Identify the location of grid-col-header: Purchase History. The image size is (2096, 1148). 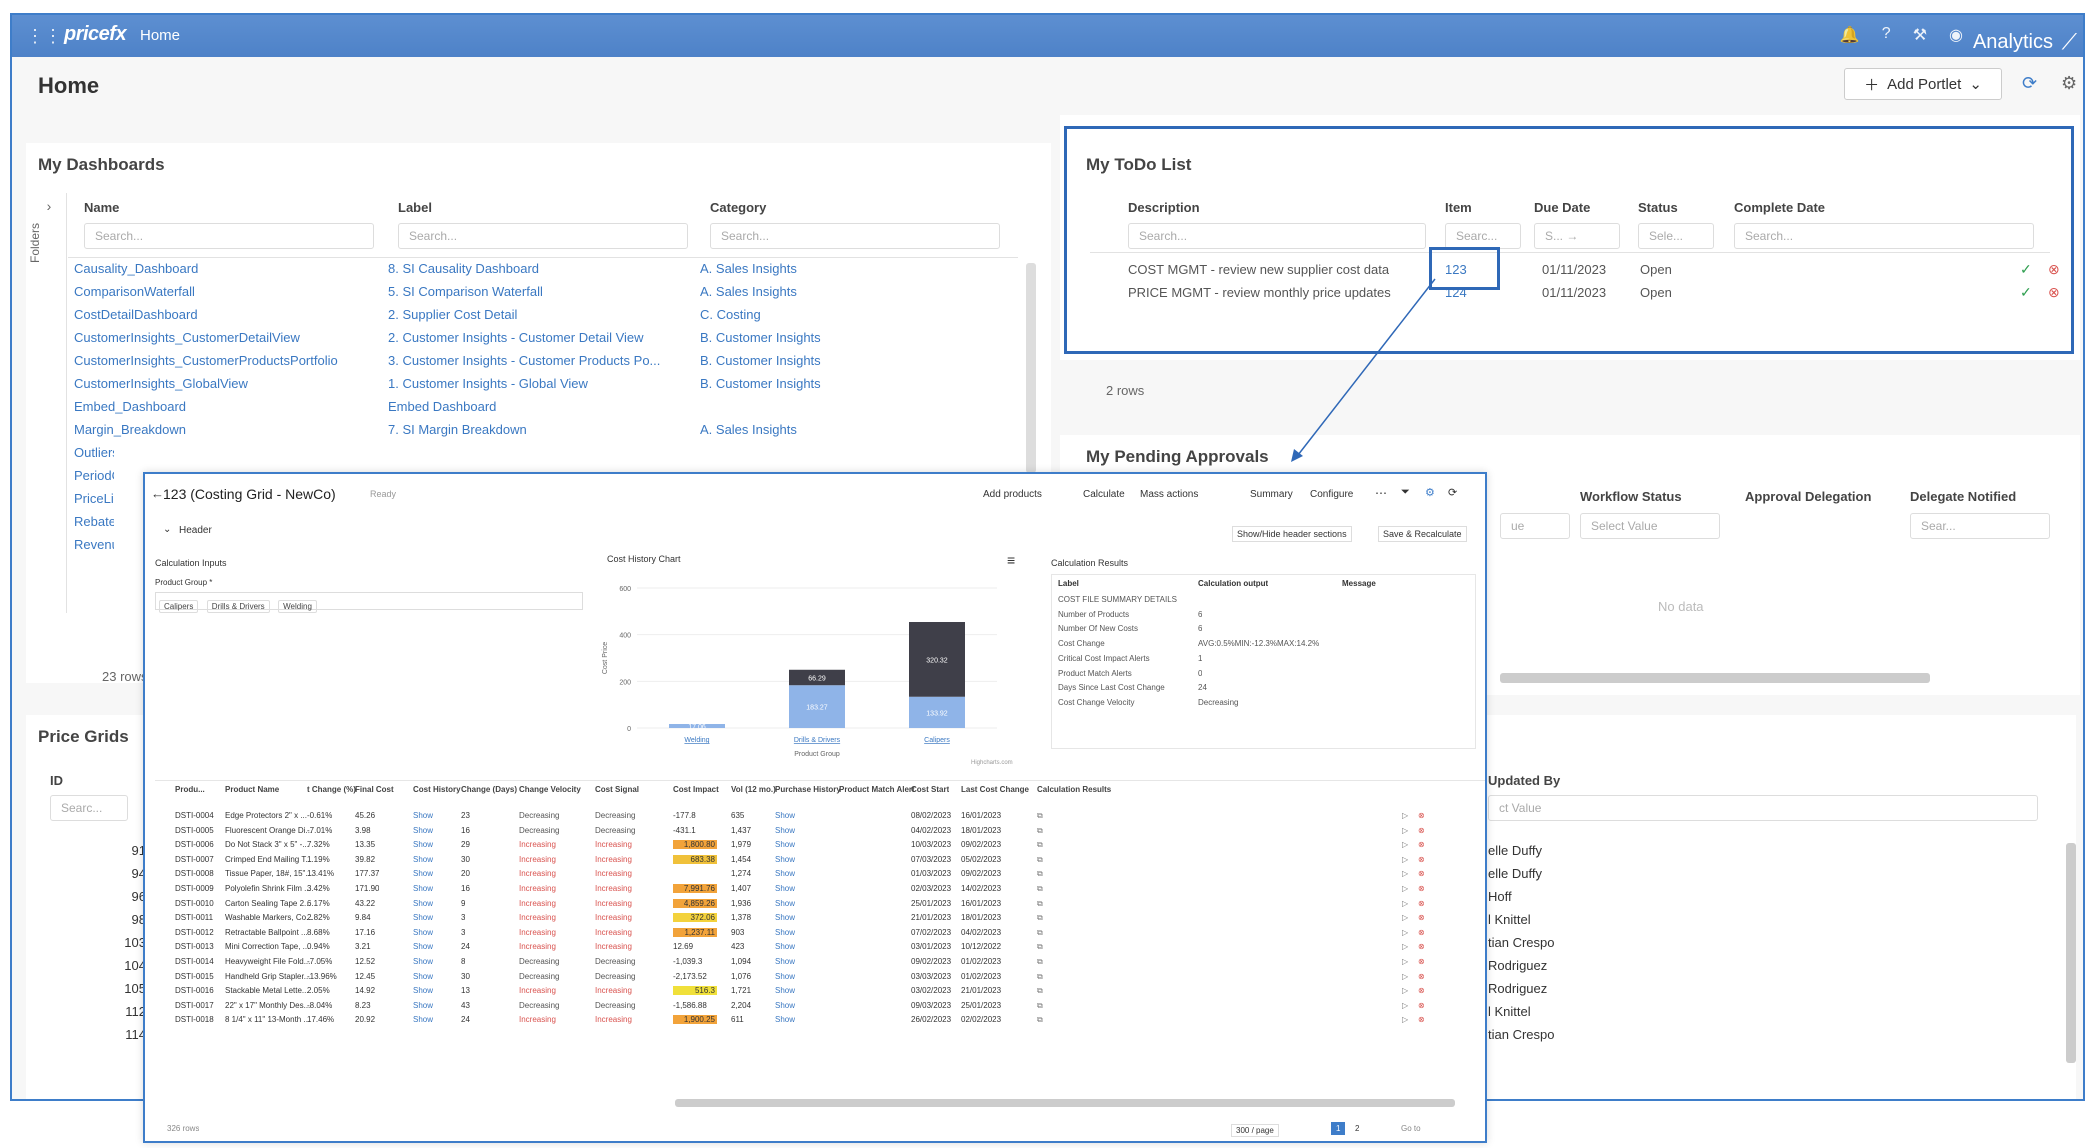
(808, 789).